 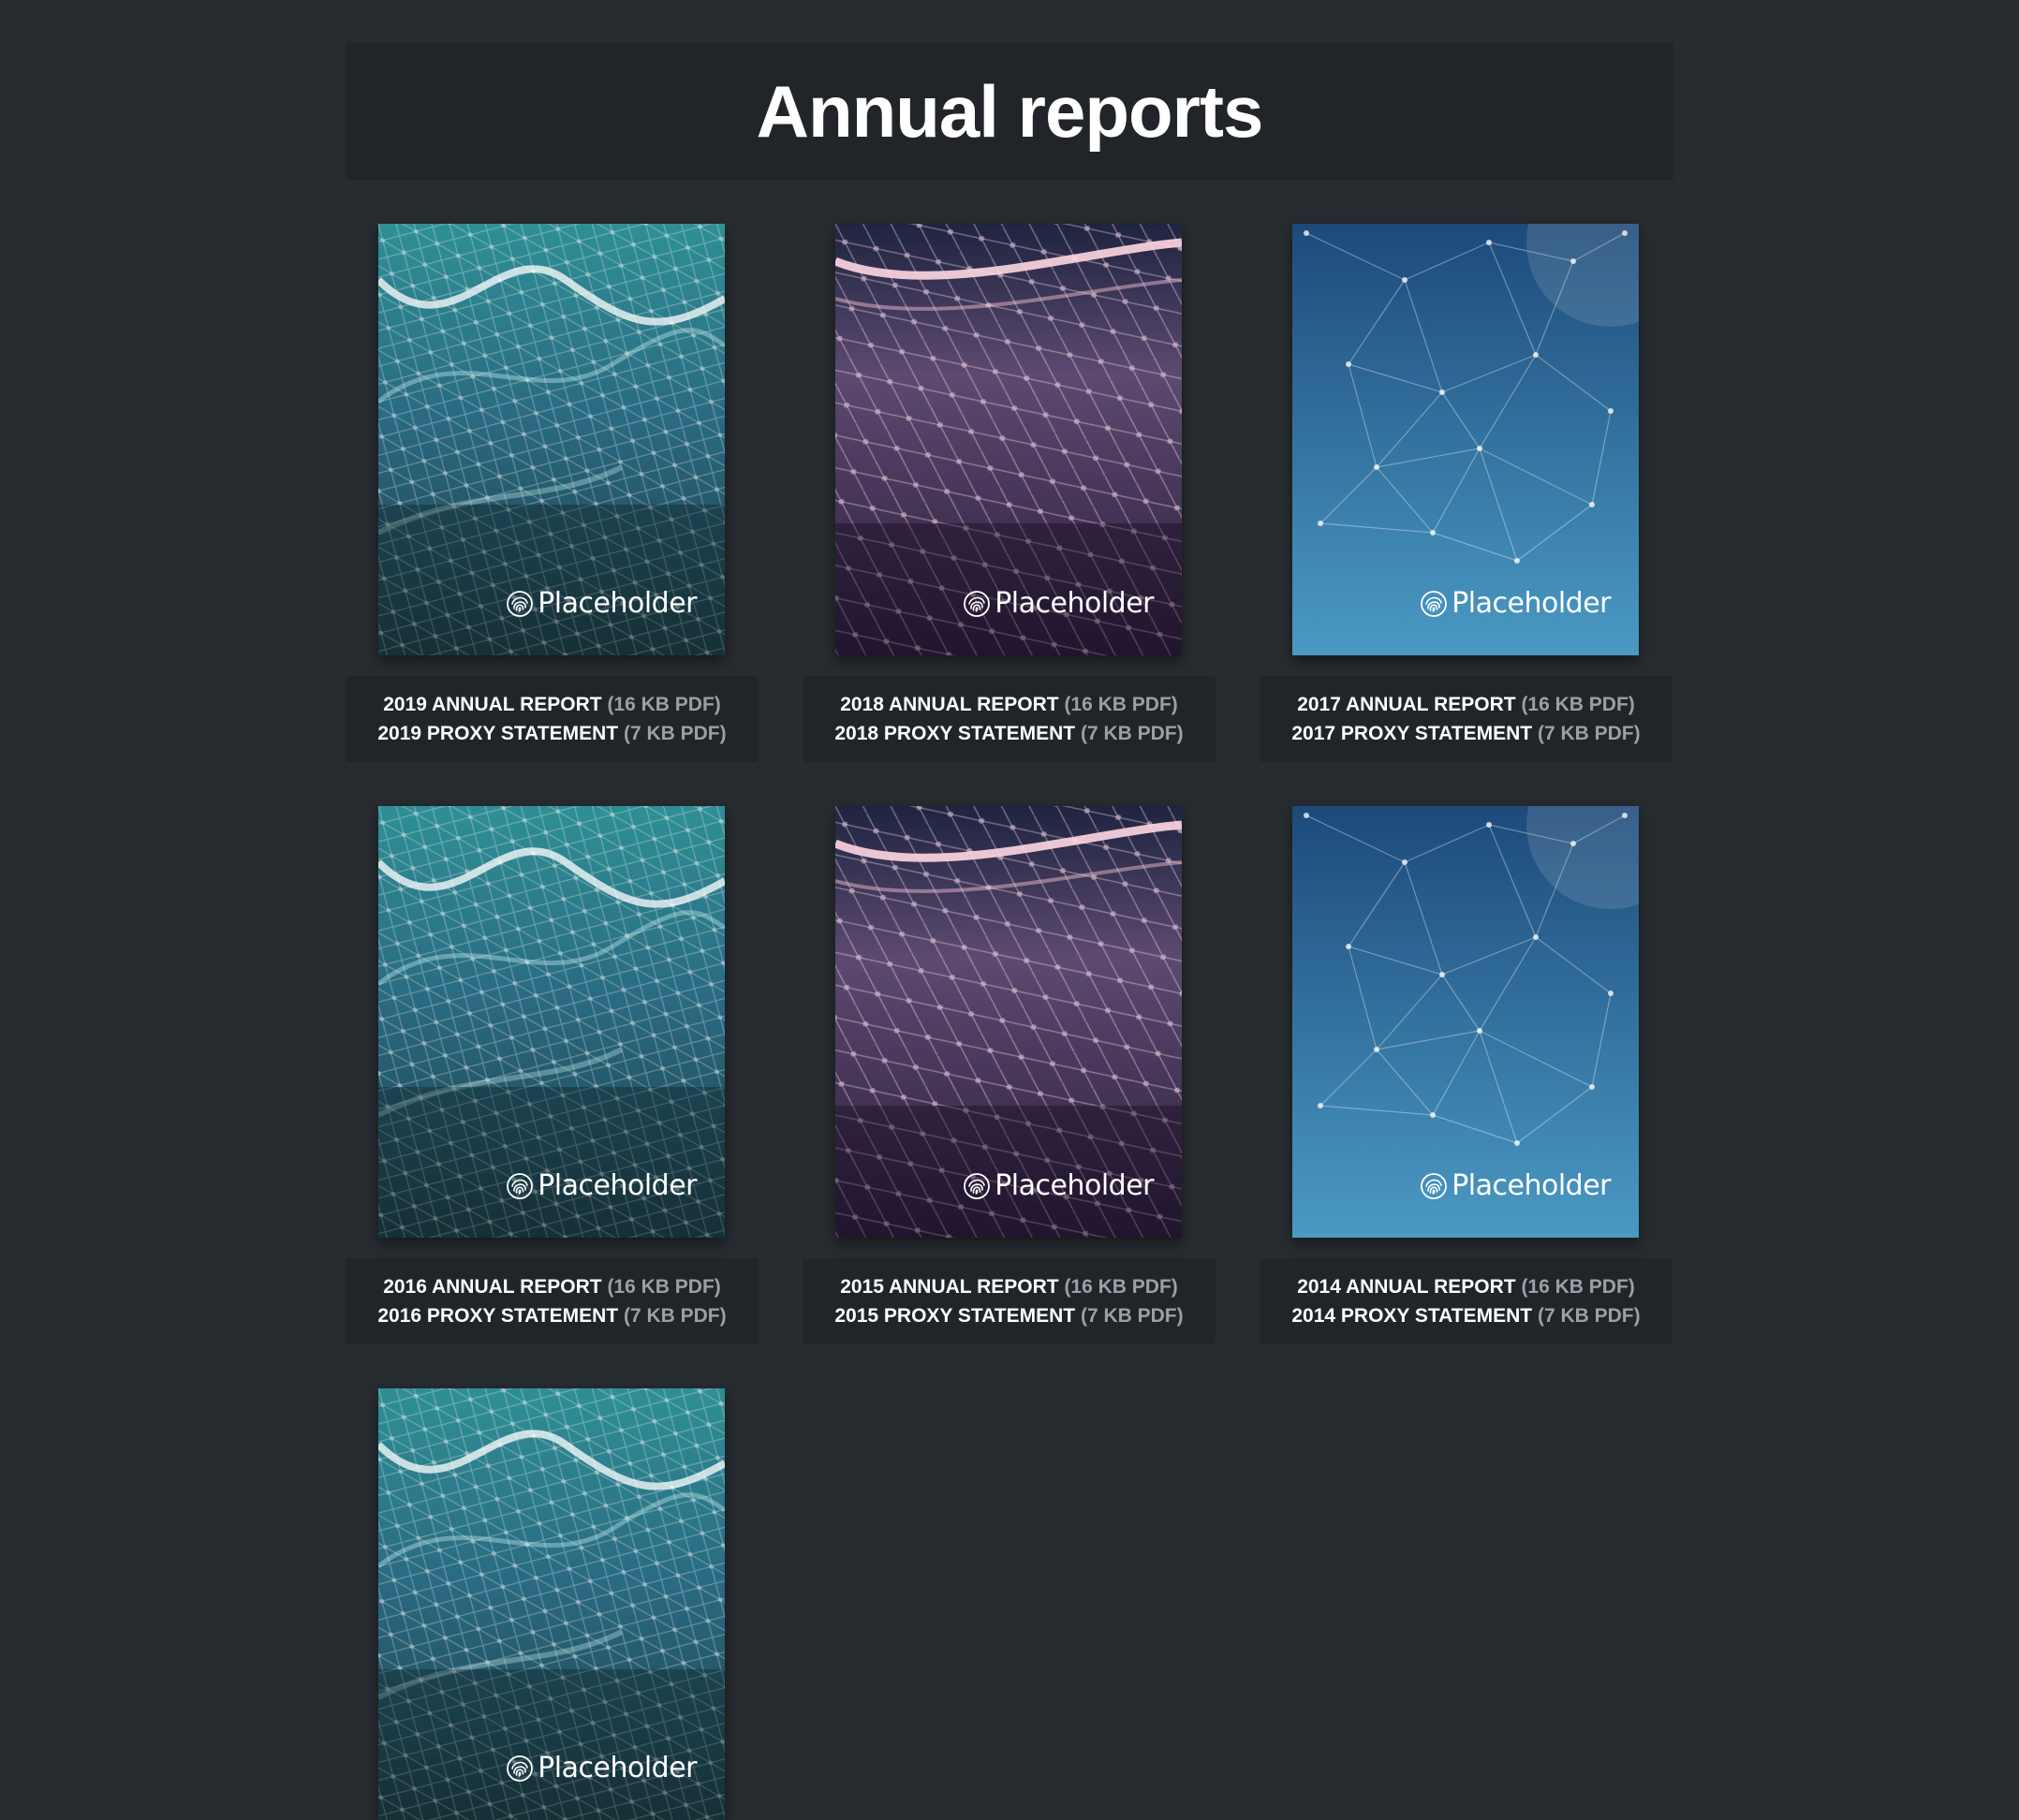 I want to click on annual-report-line: 2017 ANNUAL REPORT (16 KB PDF), so click(x=1466, y=704).